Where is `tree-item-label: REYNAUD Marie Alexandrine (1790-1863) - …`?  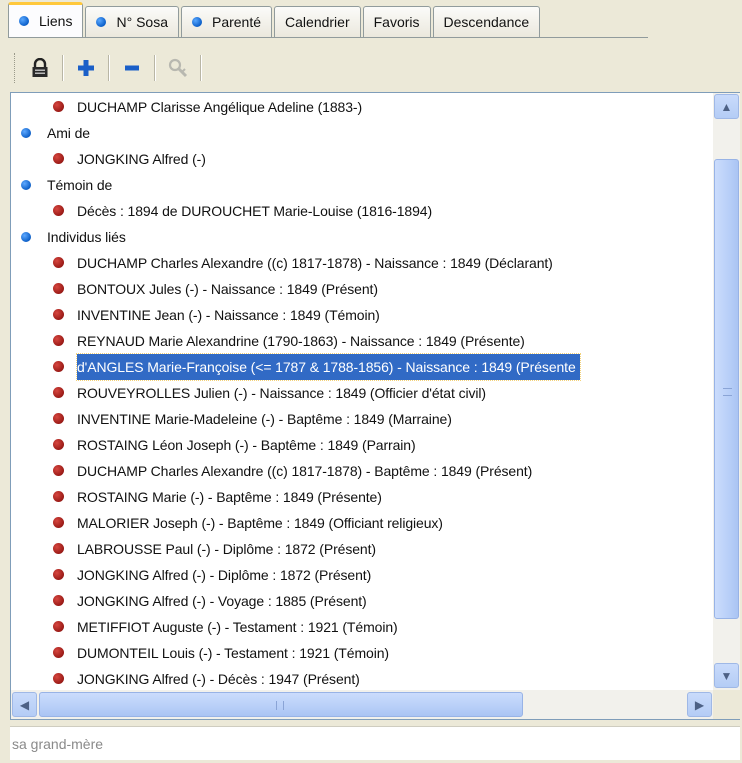 tree-item-label: REYNAUD Marie Alexandrine (1790-1863) - … is located at coordinates (301, 341).